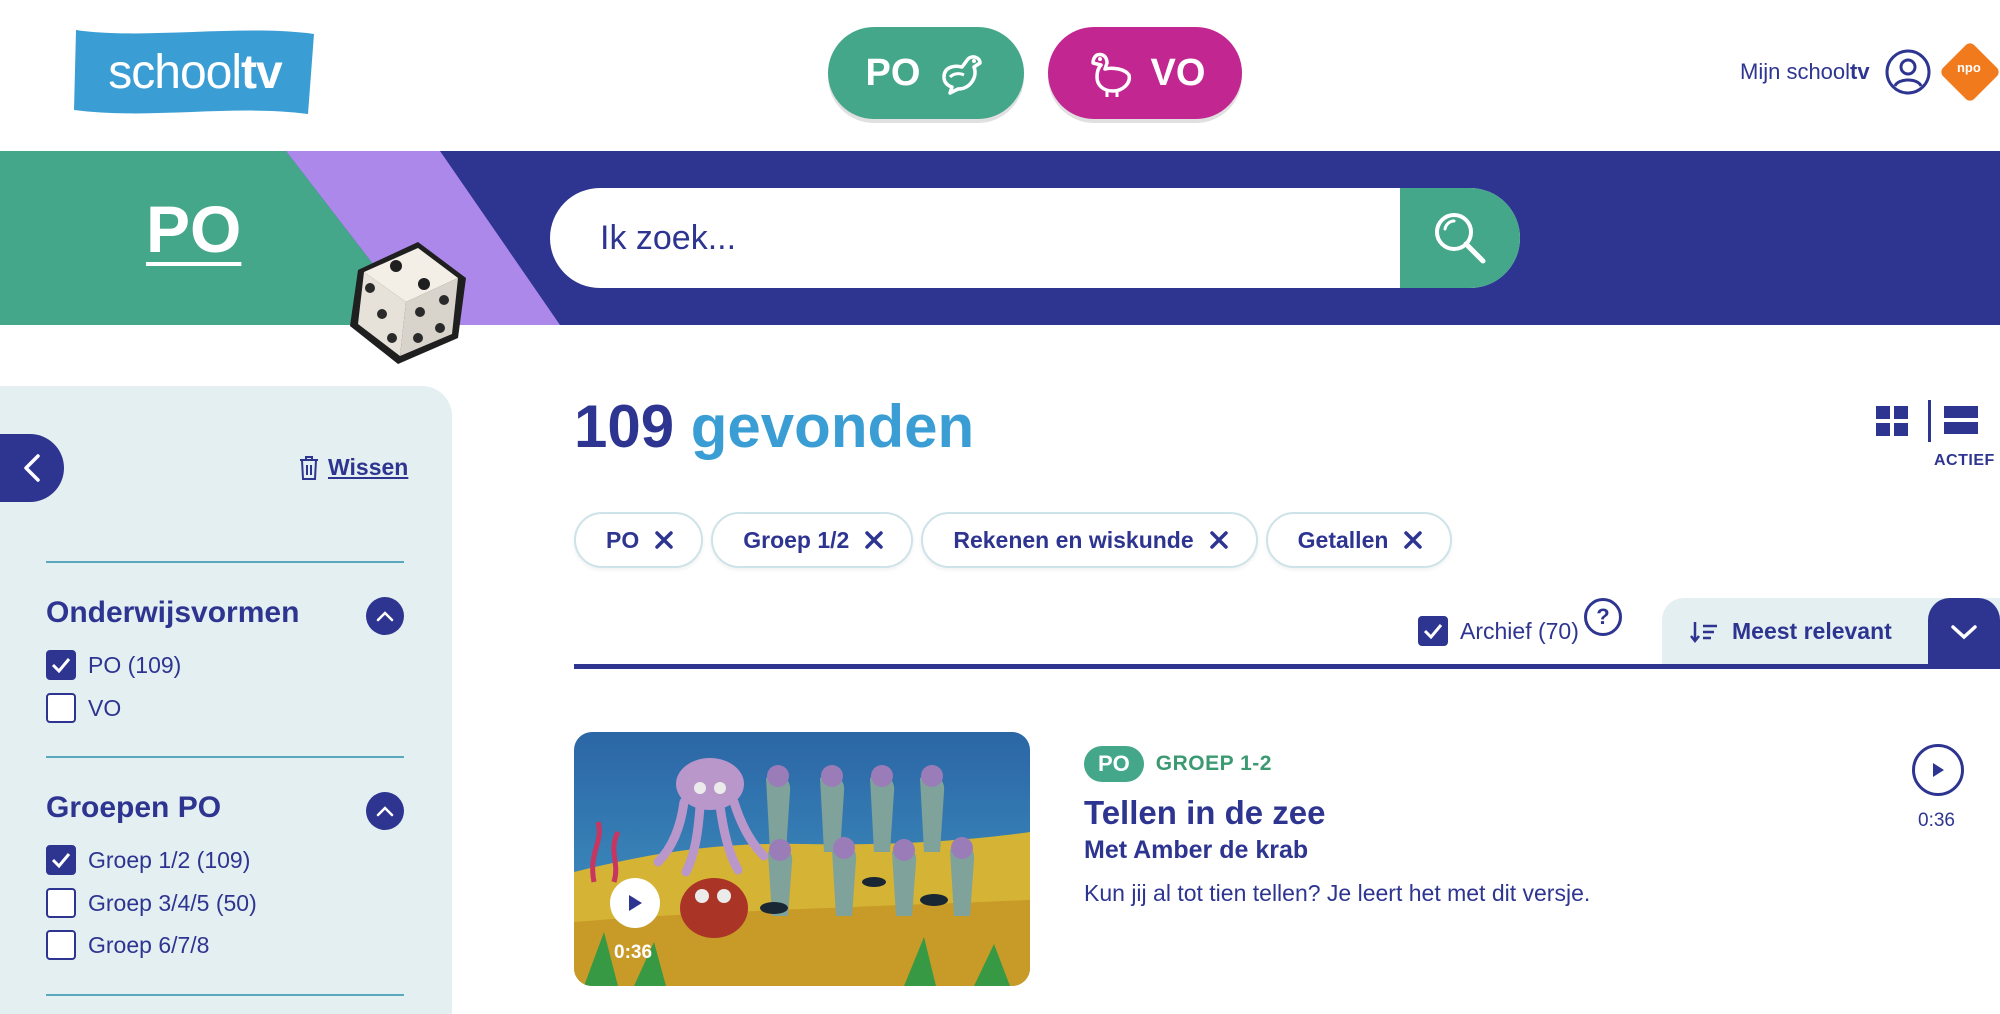 The image size is (2000, 1014). I want to click on level-vo-button: VO, so click(1145, 73).